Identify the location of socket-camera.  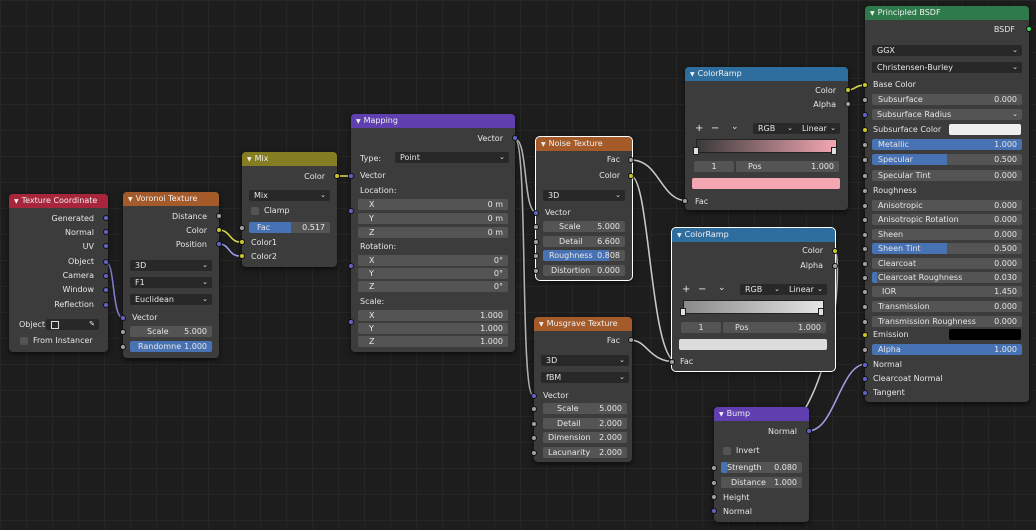
(106, 276).